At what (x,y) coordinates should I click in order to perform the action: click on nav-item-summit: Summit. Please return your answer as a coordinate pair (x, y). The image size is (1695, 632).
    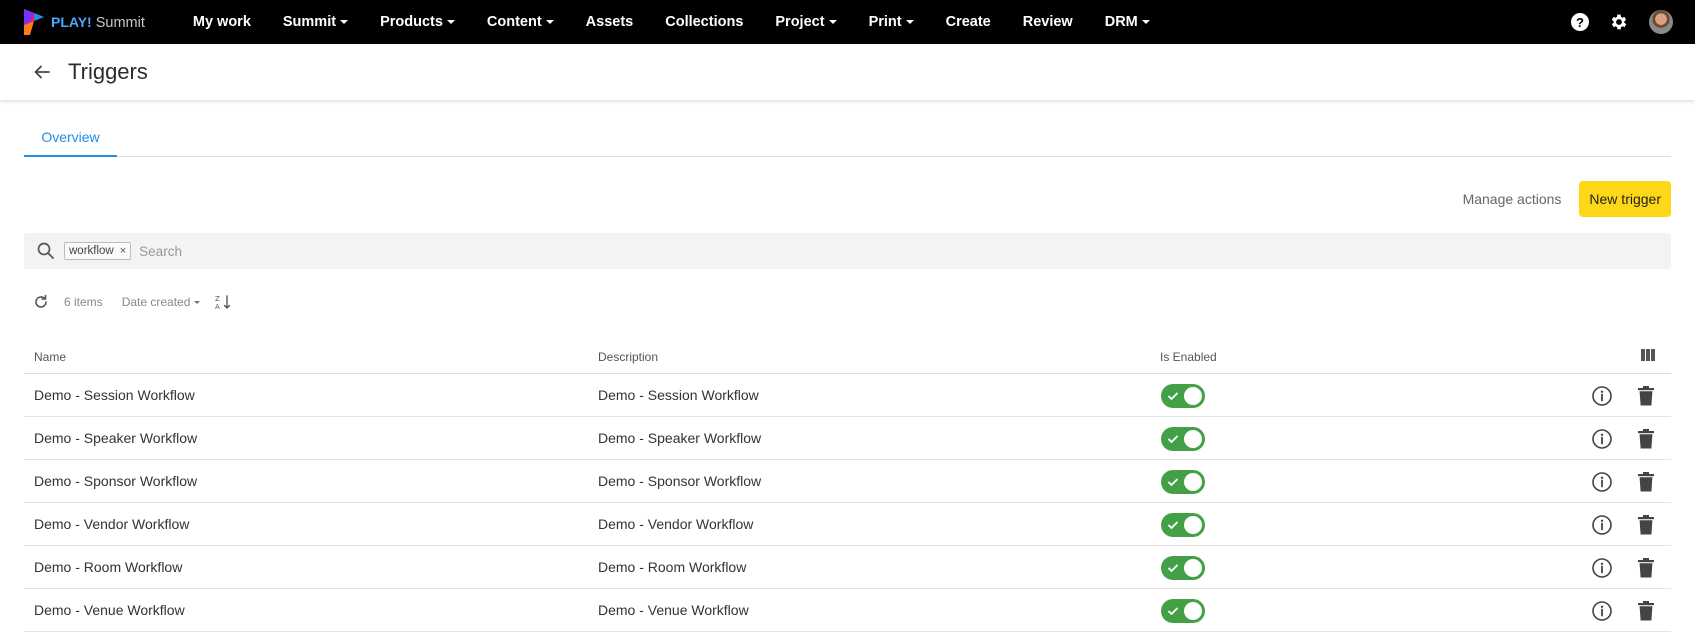
    Looking at the image, I should click on (315, 22).